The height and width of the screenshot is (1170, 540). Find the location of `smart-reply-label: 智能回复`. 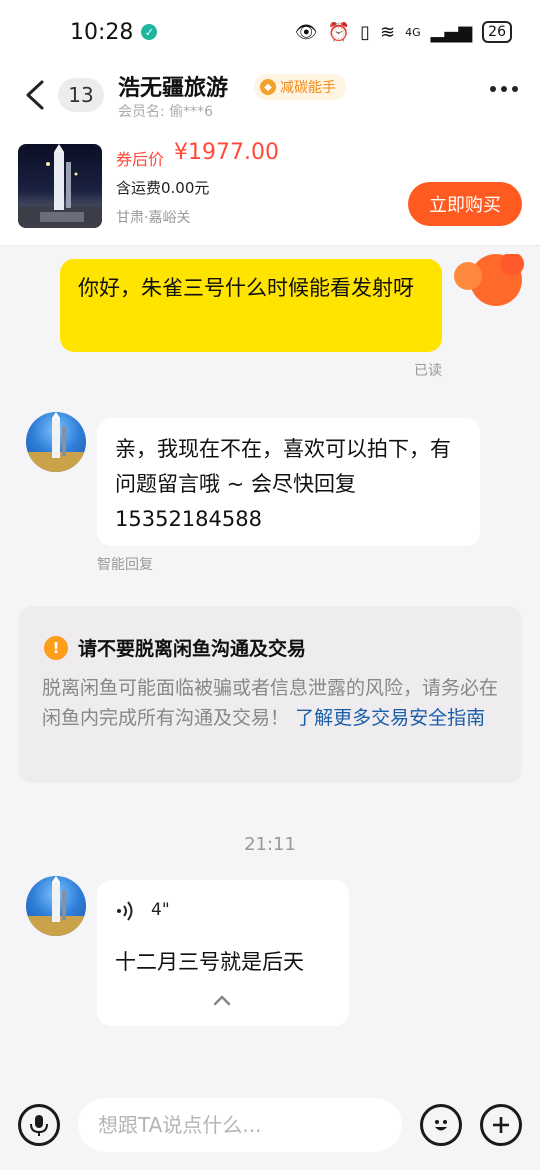

smart-reply-label: 智能回复 is located at coordinates (125, 565).